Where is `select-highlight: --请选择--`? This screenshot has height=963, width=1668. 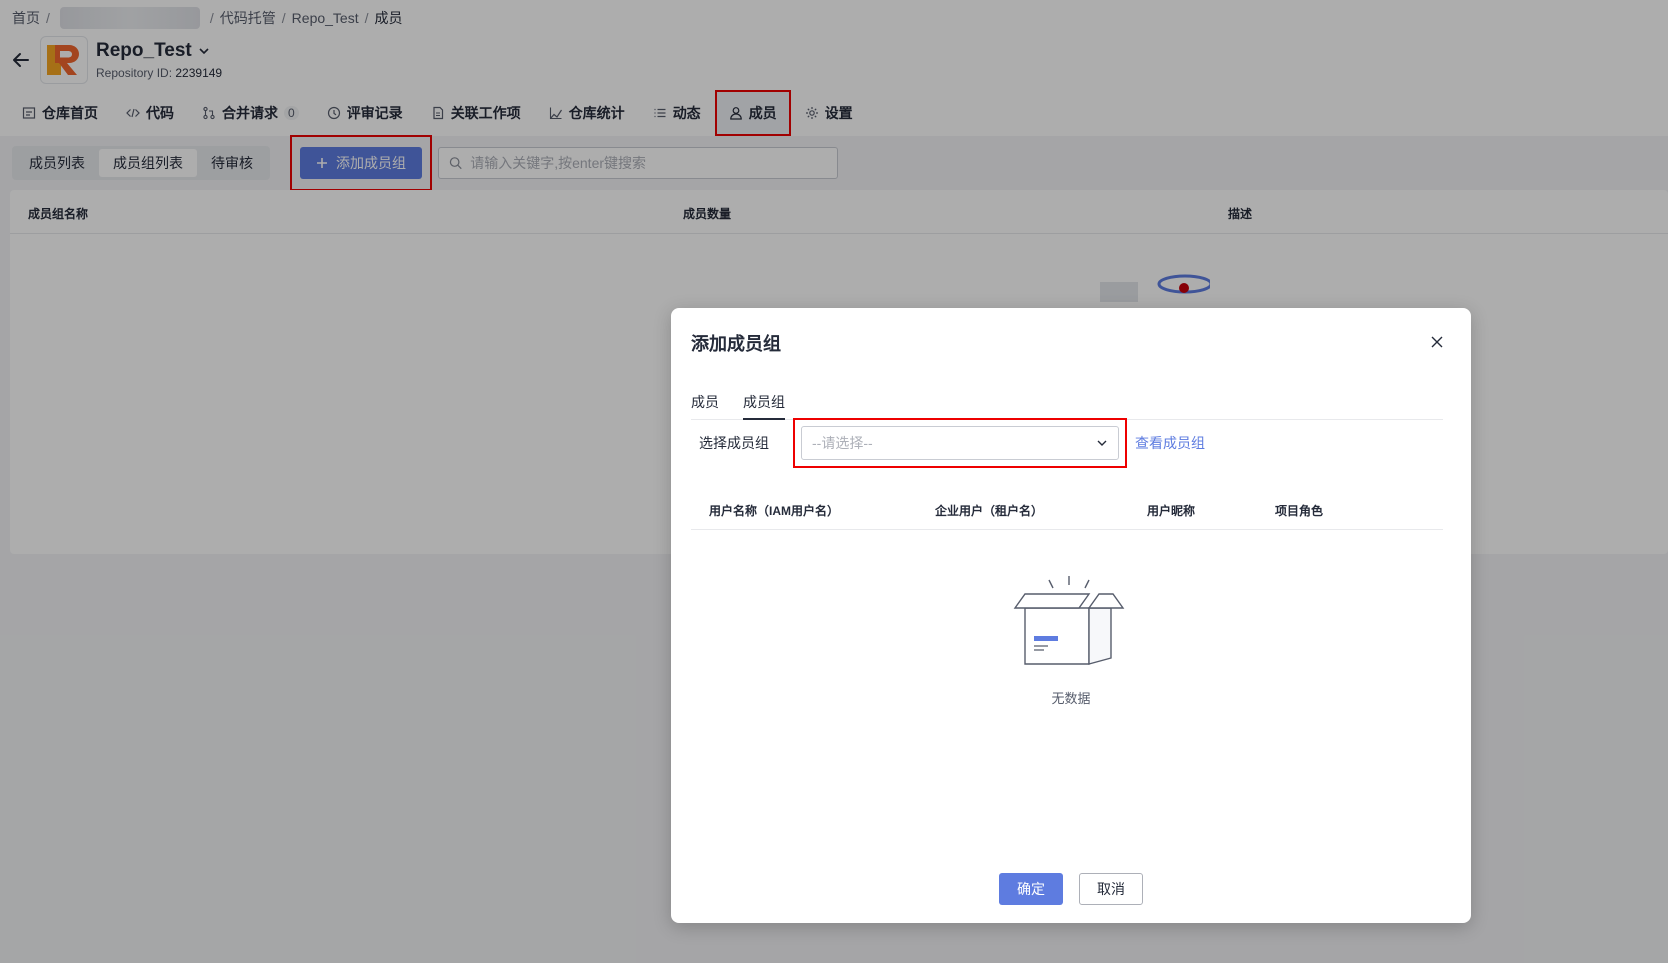
select-highlight: --请选择-- is located at coordinates (960, 443).